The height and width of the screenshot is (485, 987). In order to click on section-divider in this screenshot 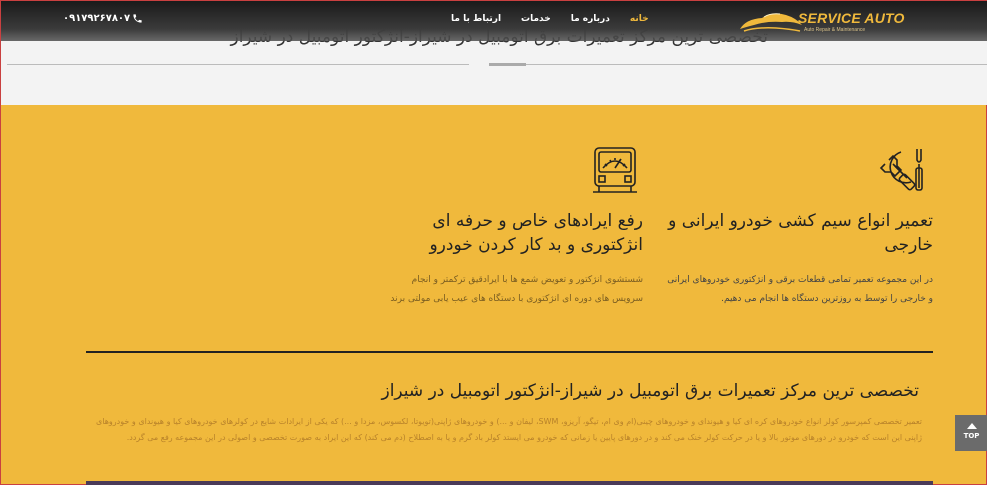, I will do `click(509, 352)`.